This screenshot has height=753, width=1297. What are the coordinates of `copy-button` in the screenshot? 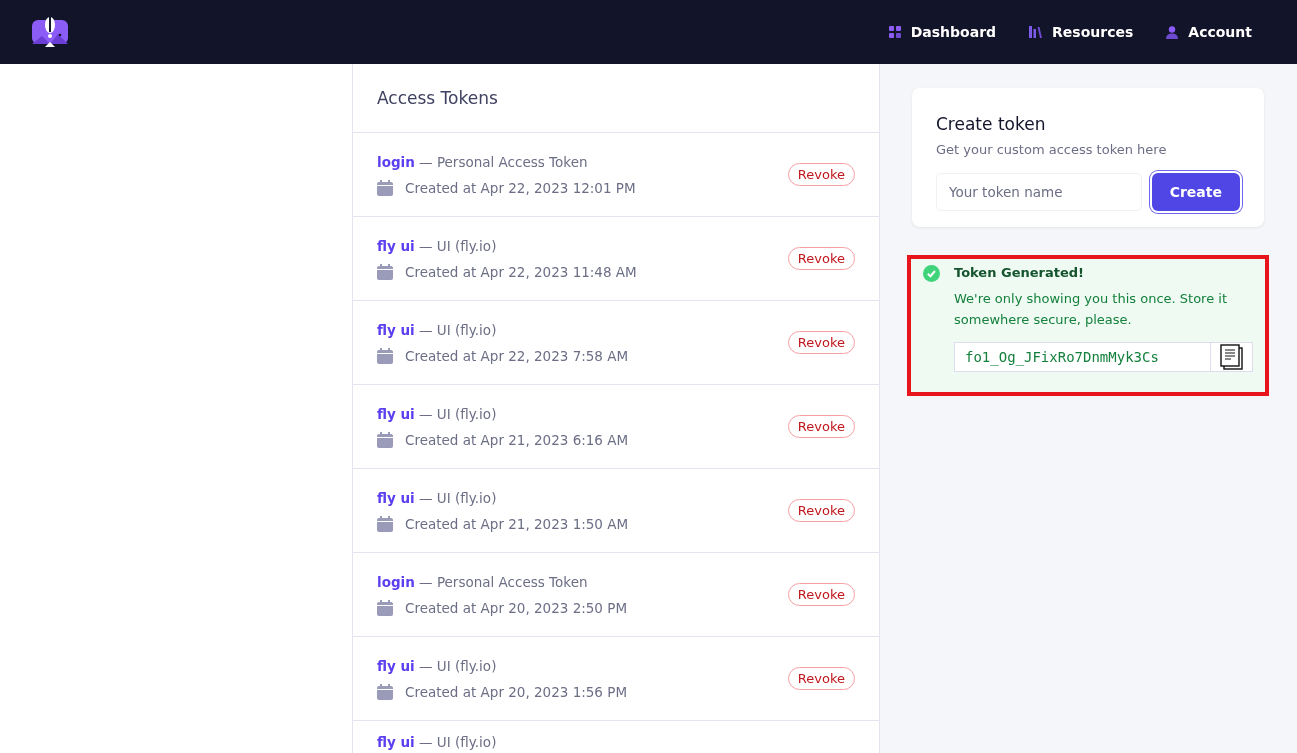 It's located at (1232, 357).